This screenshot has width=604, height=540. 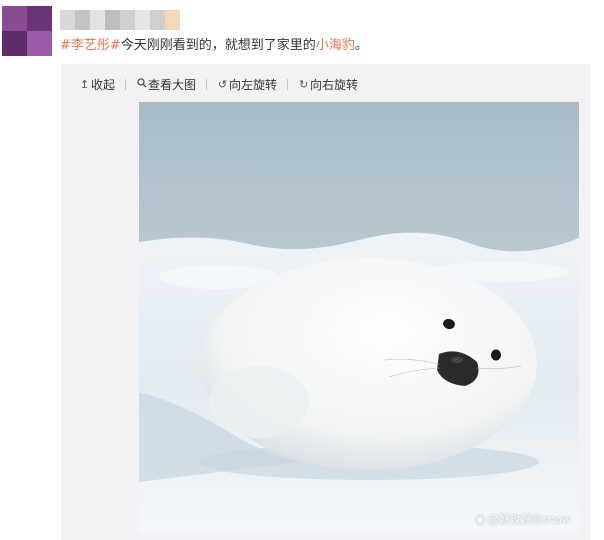 I want to click on media-toolbar: ↥ 收起 查看大图 ↺ 向左旋转 ↻ 向右旋转, so click(x=218, y=84).